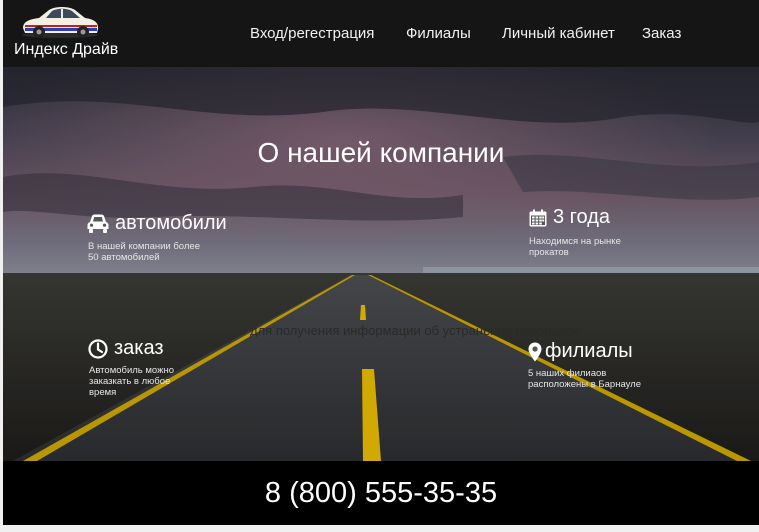  What do you see at coordinates (589, 351) in the screenshot?
I see `feature-branches-title: филиалы` at bounding box center [589, 351].